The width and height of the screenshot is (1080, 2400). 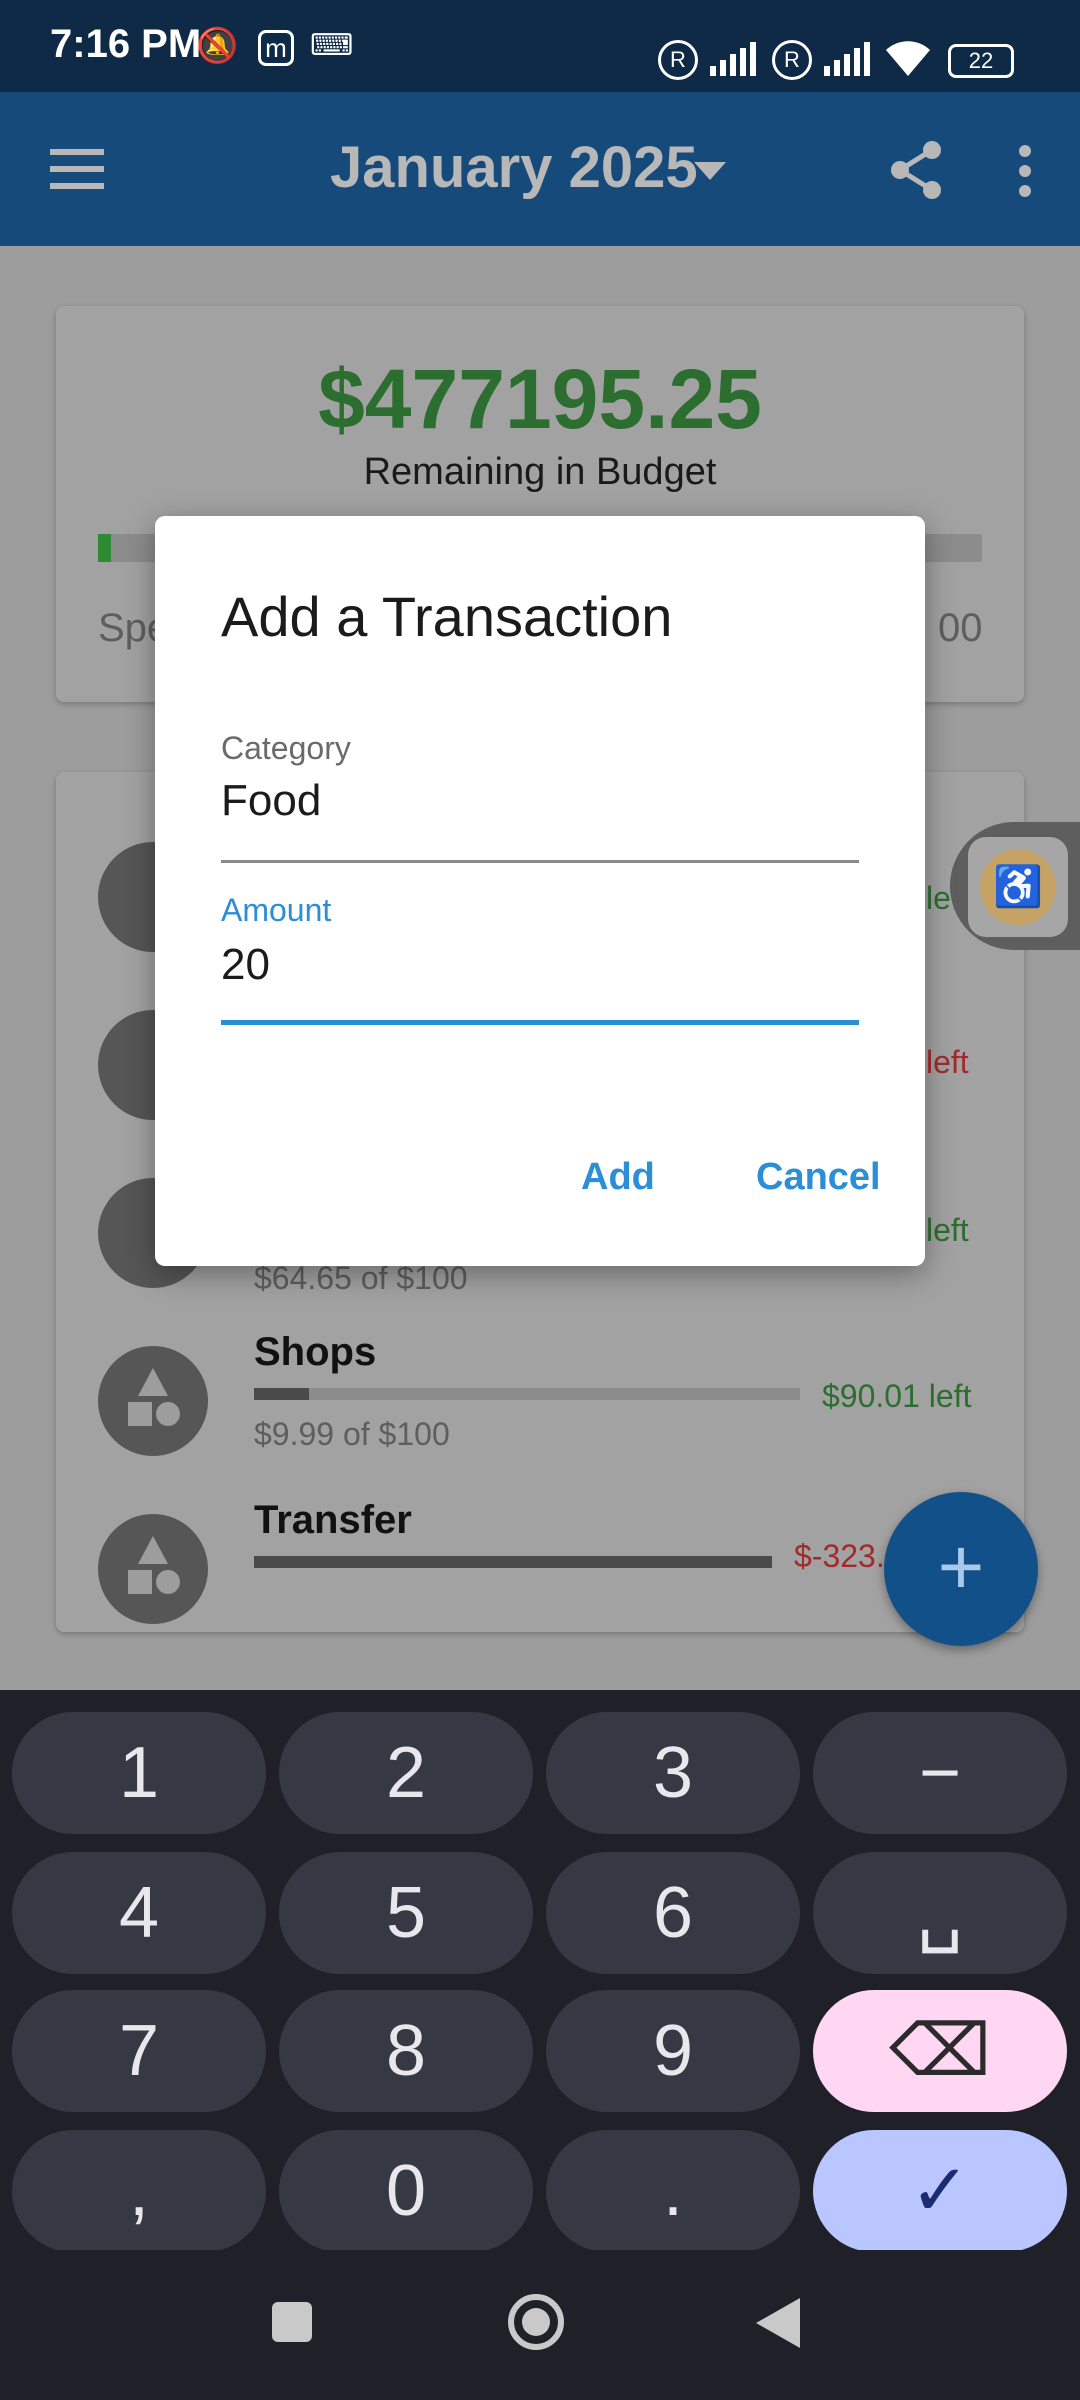 I want to click on remaining-amount: $477195.25, so click(x=540, y=399).